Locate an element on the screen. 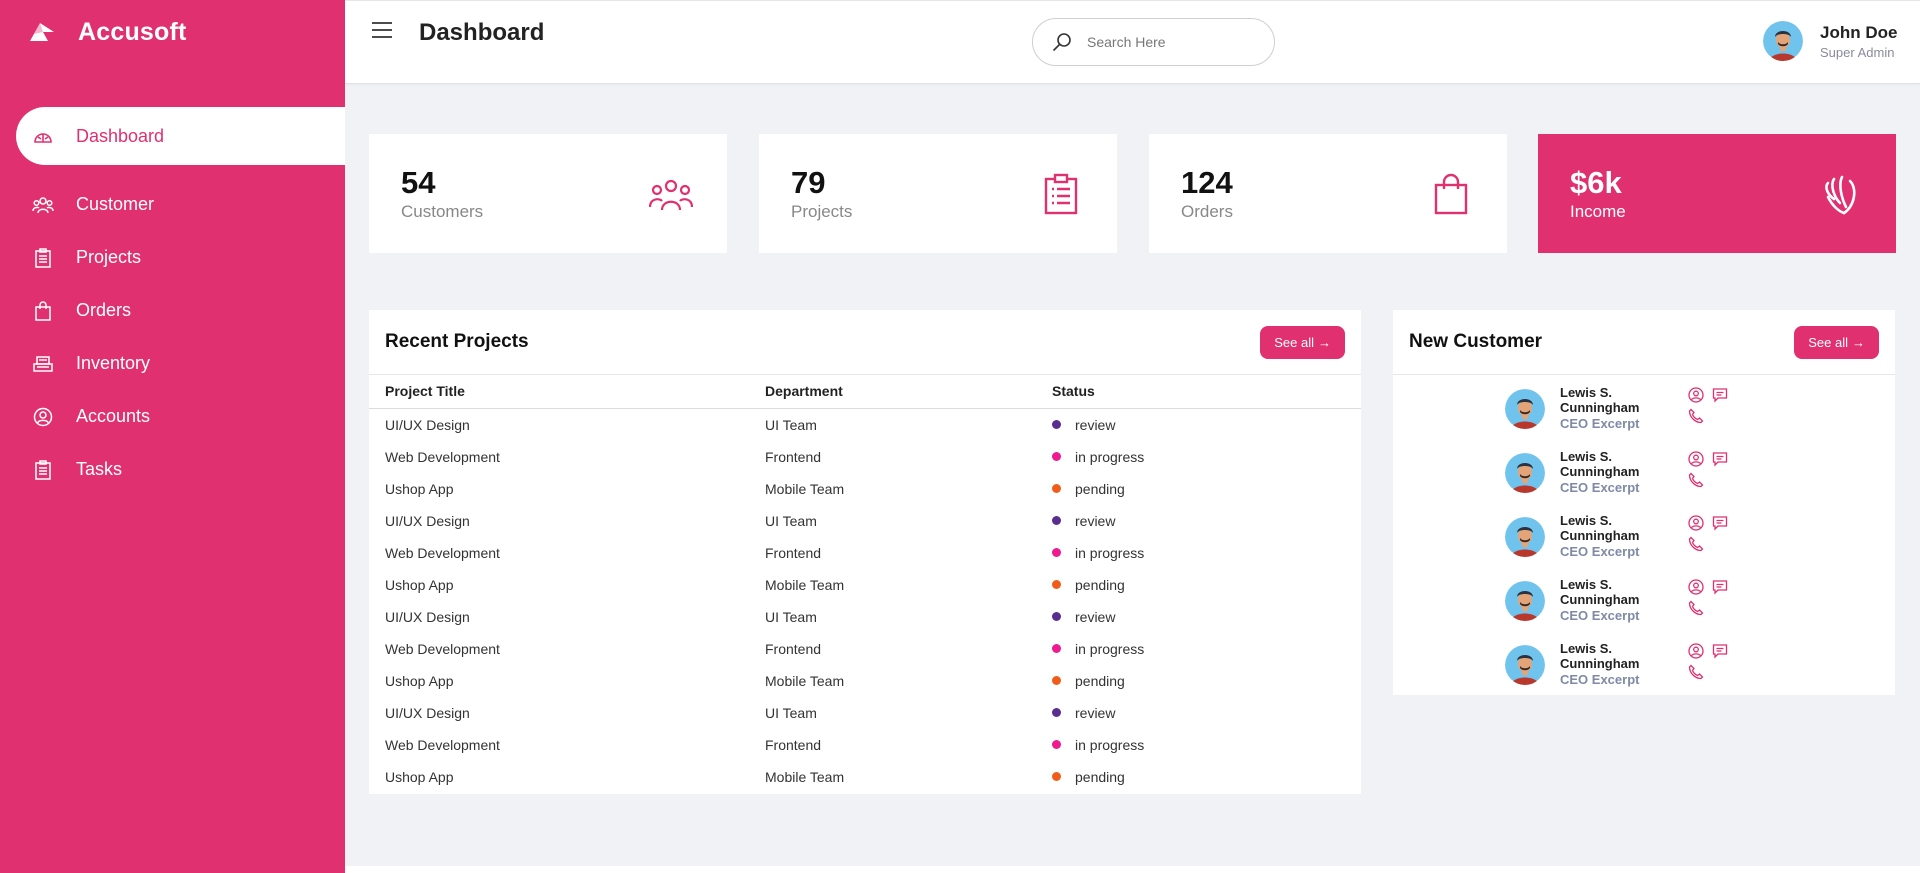 This screenshot has height=873, width=1920. sidebar-item-dashboard: Dashboard is located at coordinates (180, 136).